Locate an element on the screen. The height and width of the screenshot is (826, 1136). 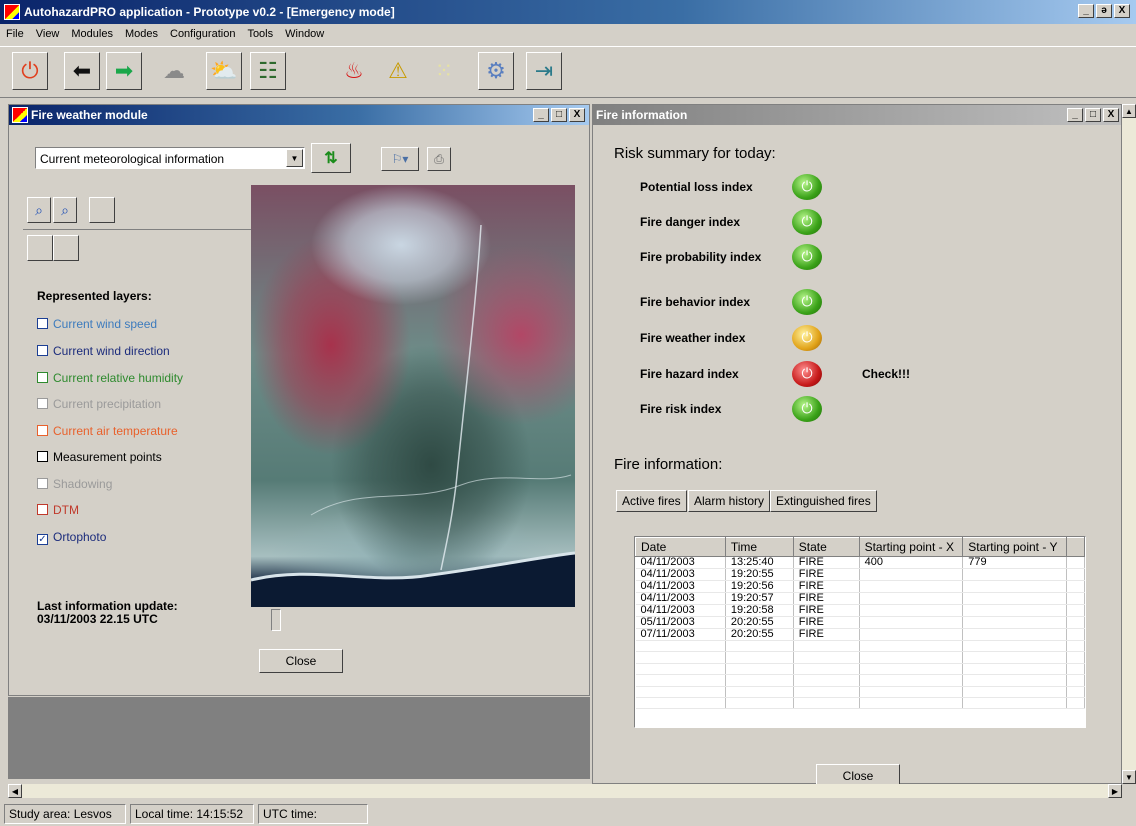
table-row: 05/11/2003 20:20:55 FIRE is located at coordinates (860, 622).